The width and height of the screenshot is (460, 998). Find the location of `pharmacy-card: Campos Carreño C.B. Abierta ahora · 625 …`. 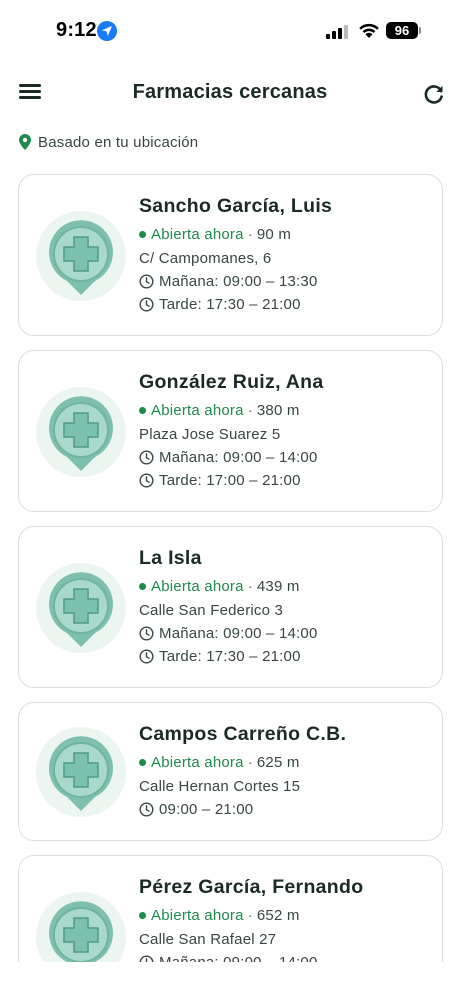

pharmacy-card: Campos Carreño C.B. Abierta ahora · 625 … is located at coordinates (230, 771).